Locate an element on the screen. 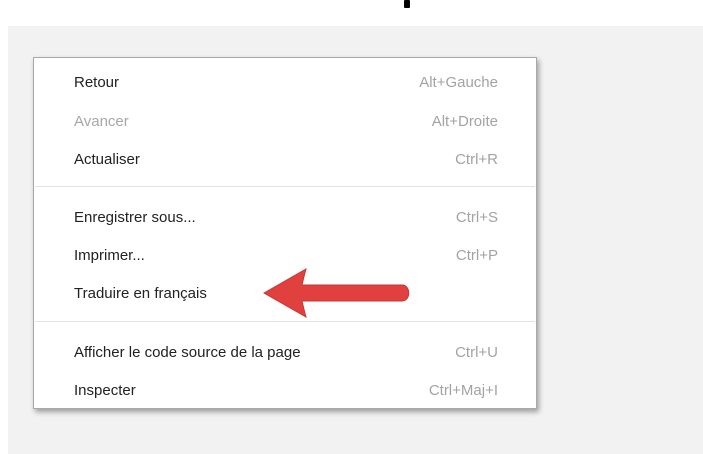 This screenshot has height=454, width=703. red-arrow-icon is located at coordinates (336, 293).